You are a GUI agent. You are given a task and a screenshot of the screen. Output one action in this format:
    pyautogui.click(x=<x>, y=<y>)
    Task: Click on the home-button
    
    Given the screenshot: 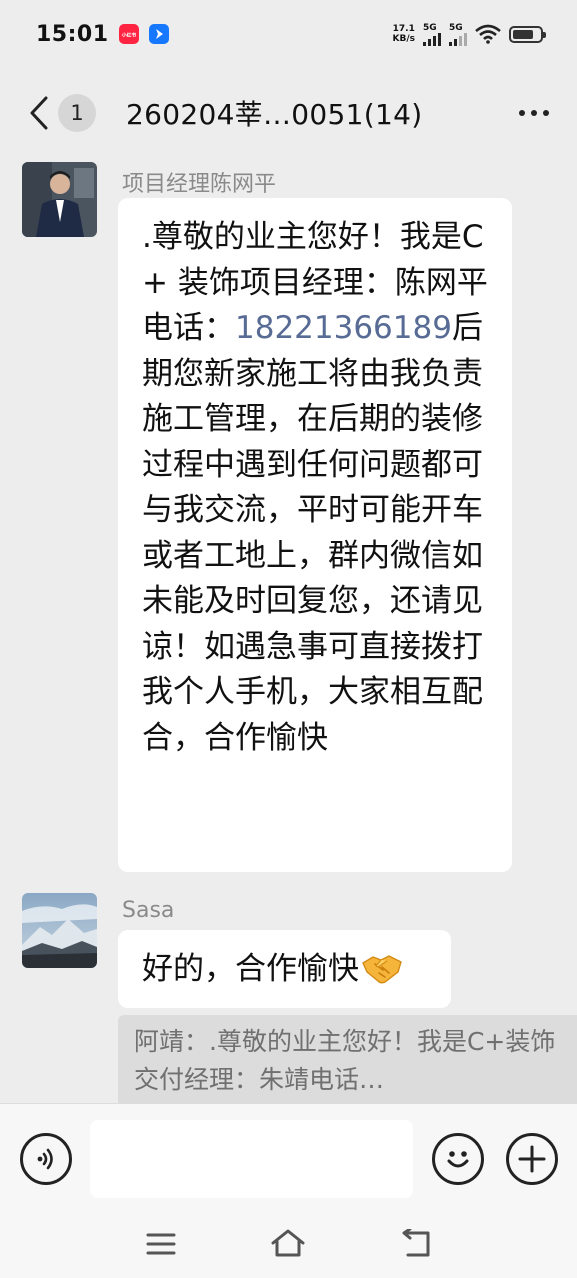 What is the action you would take?
    pyautogui.click(x=288, y=1245)
    